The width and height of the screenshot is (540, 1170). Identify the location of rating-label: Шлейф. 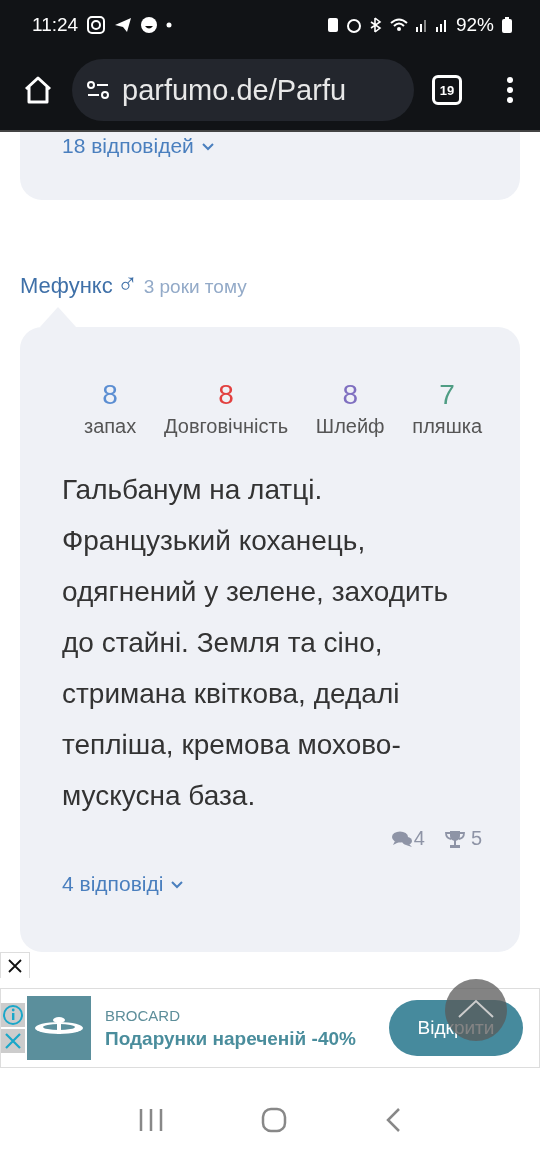
(350, 426).